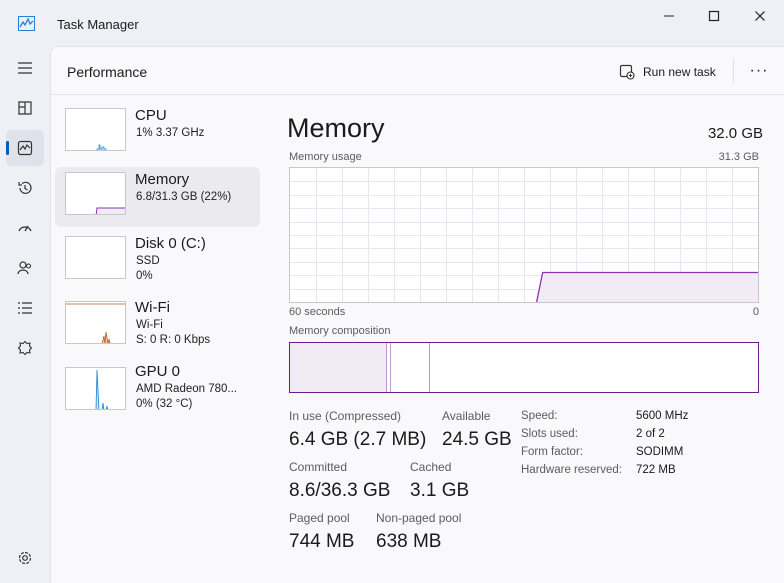 Image resolution: width=784 pixels, height=583 pixels. Describe the element at coordinates (95, 129) in the screenshot. I see `cpu-thumbnail-graph` at that location.